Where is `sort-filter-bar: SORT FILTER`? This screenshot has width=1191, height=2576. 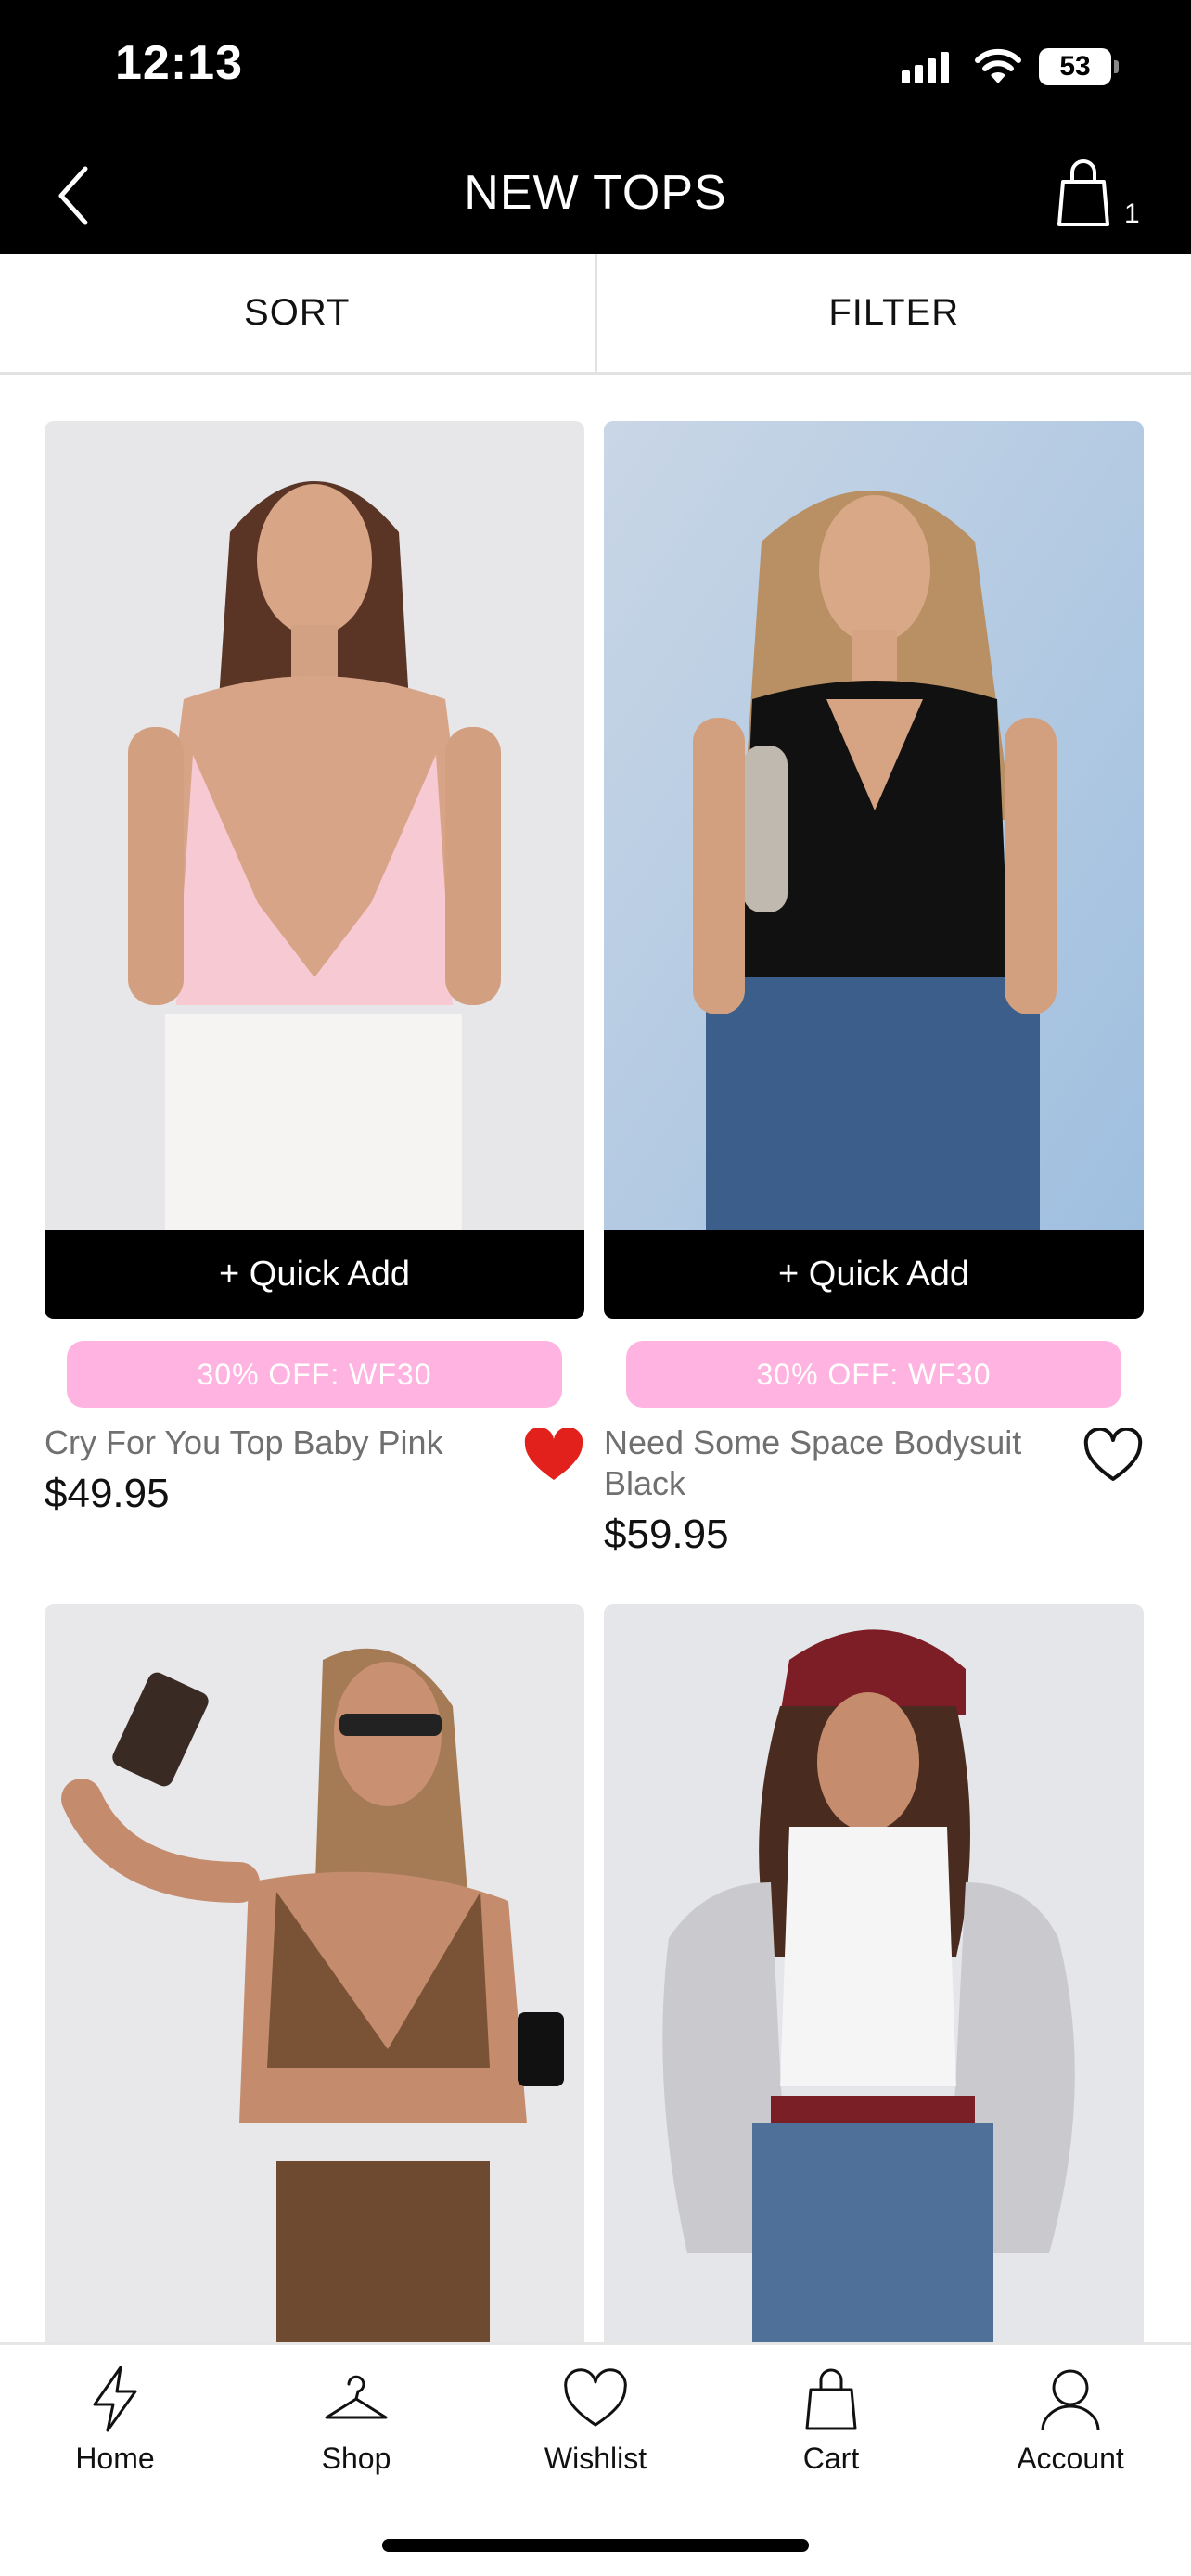 sort-filter-bar: SORT FILTER is located at coordinates (595, 314).